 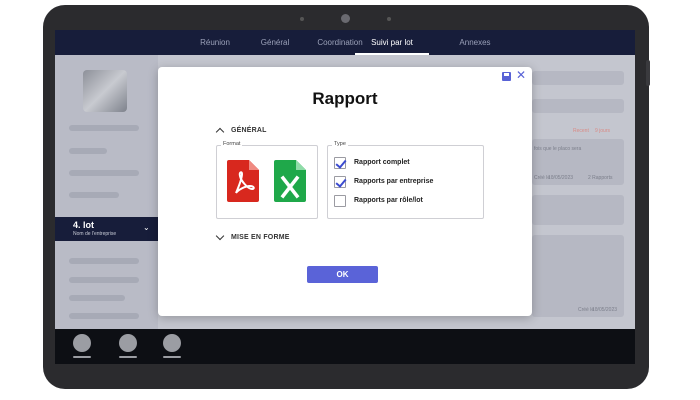 What do you see at coordinates (340, 182) in the screenshot?
I see `checkbox-rapports-par-entreprise` at bounding box center [340, 182].